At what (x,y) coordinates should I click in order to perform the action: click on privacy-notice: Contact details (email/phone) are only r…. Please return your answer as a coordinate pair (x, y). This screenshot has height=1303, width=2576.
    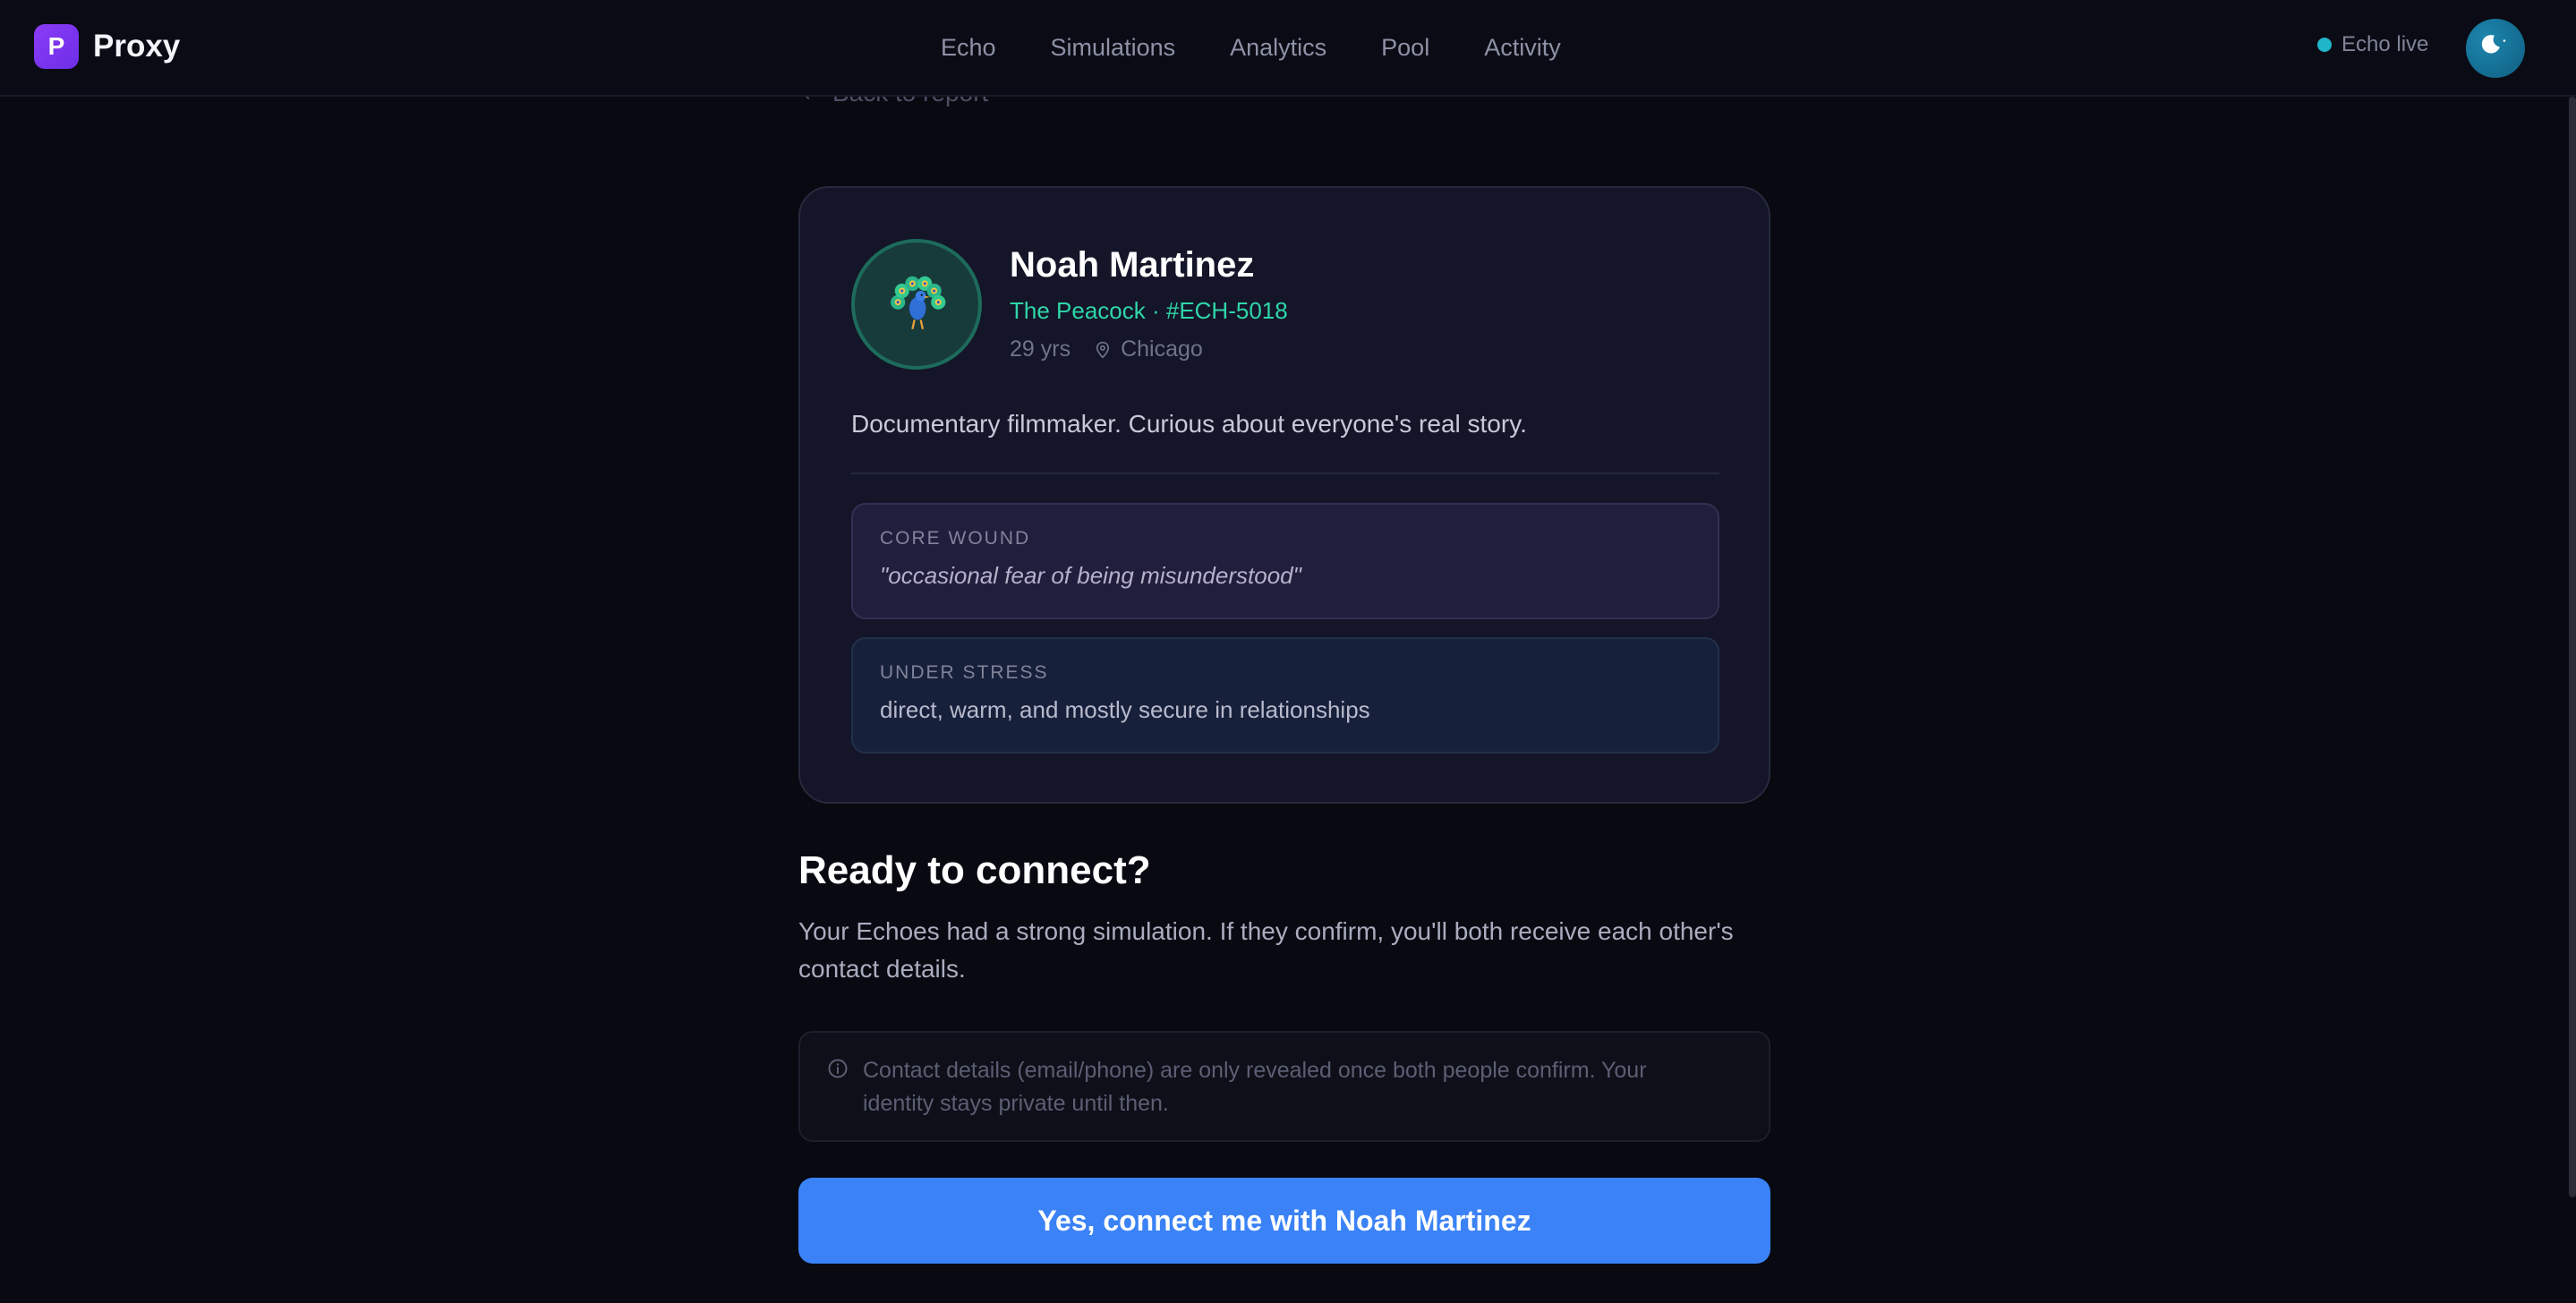
    Looking at the image, I should click on (1284, 1086).